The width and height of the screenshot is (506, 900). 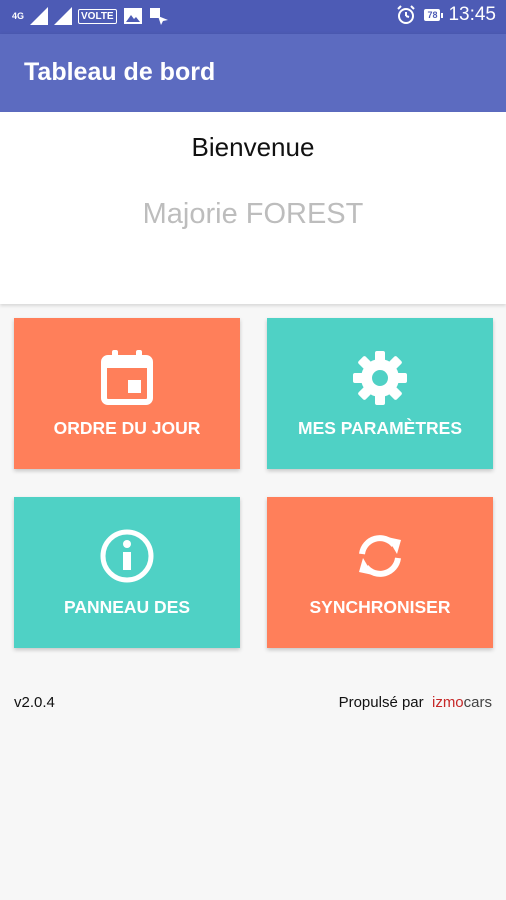 I want to click on calendar-icon, so click(x=127, y=377).